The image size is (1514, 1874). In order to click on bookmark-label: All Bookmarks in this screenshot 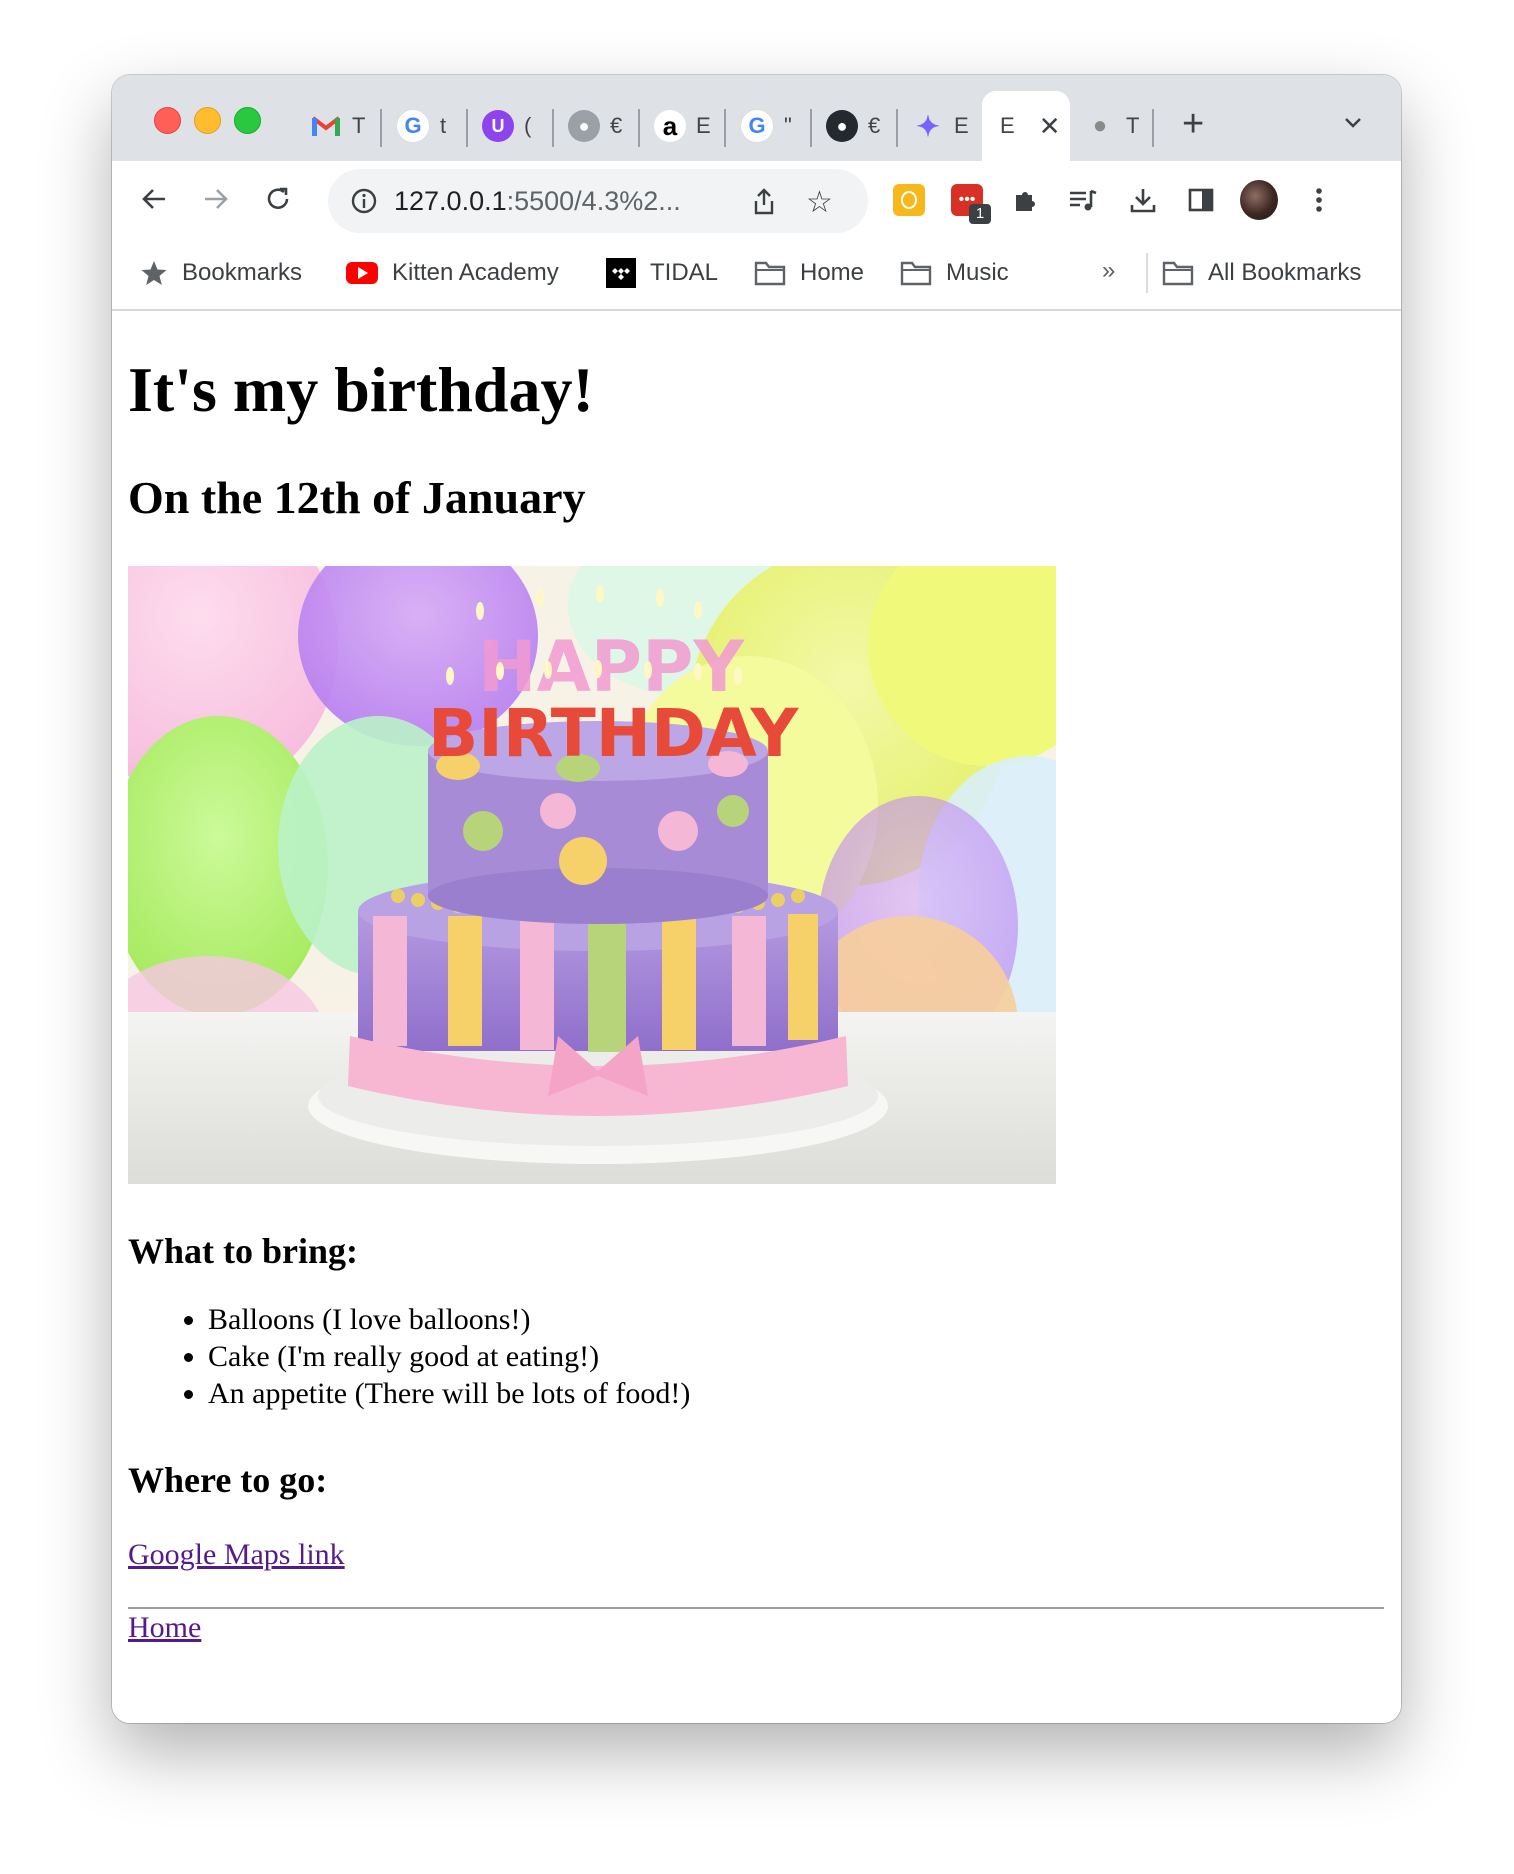, I will do `click(1285, 272)`.